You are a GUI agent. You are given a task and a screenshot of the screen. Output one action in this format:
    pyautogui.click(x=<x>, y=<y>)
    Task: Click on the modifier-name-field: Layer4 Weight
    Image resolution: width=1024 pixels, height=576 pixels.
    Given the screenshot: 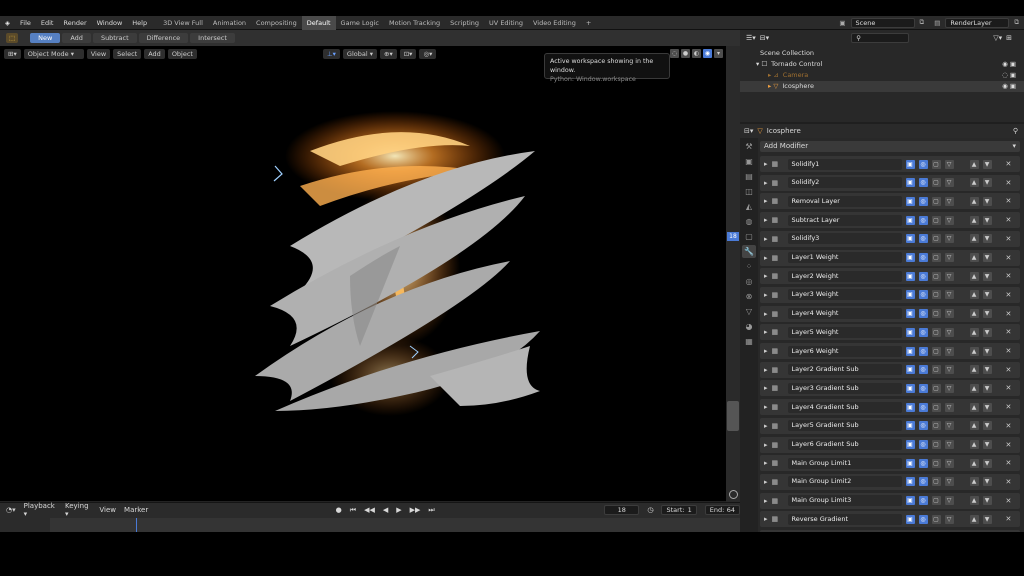 What is the action you would take?
    pyautogui.click(x=844, y=314)
    